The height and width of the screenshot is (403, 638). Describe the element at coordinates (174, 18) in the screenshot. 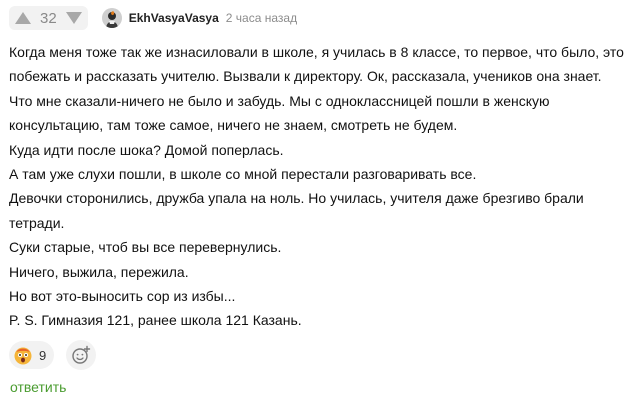

I see `username-link: EkhVasyaVasya` at that location.